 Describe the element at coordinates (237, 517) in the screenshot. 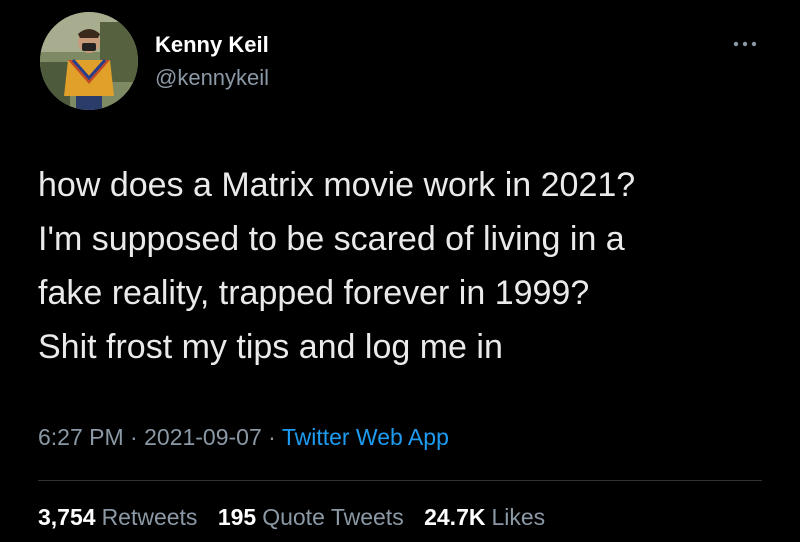

I see `quote-tweets-count: 195` at that location.